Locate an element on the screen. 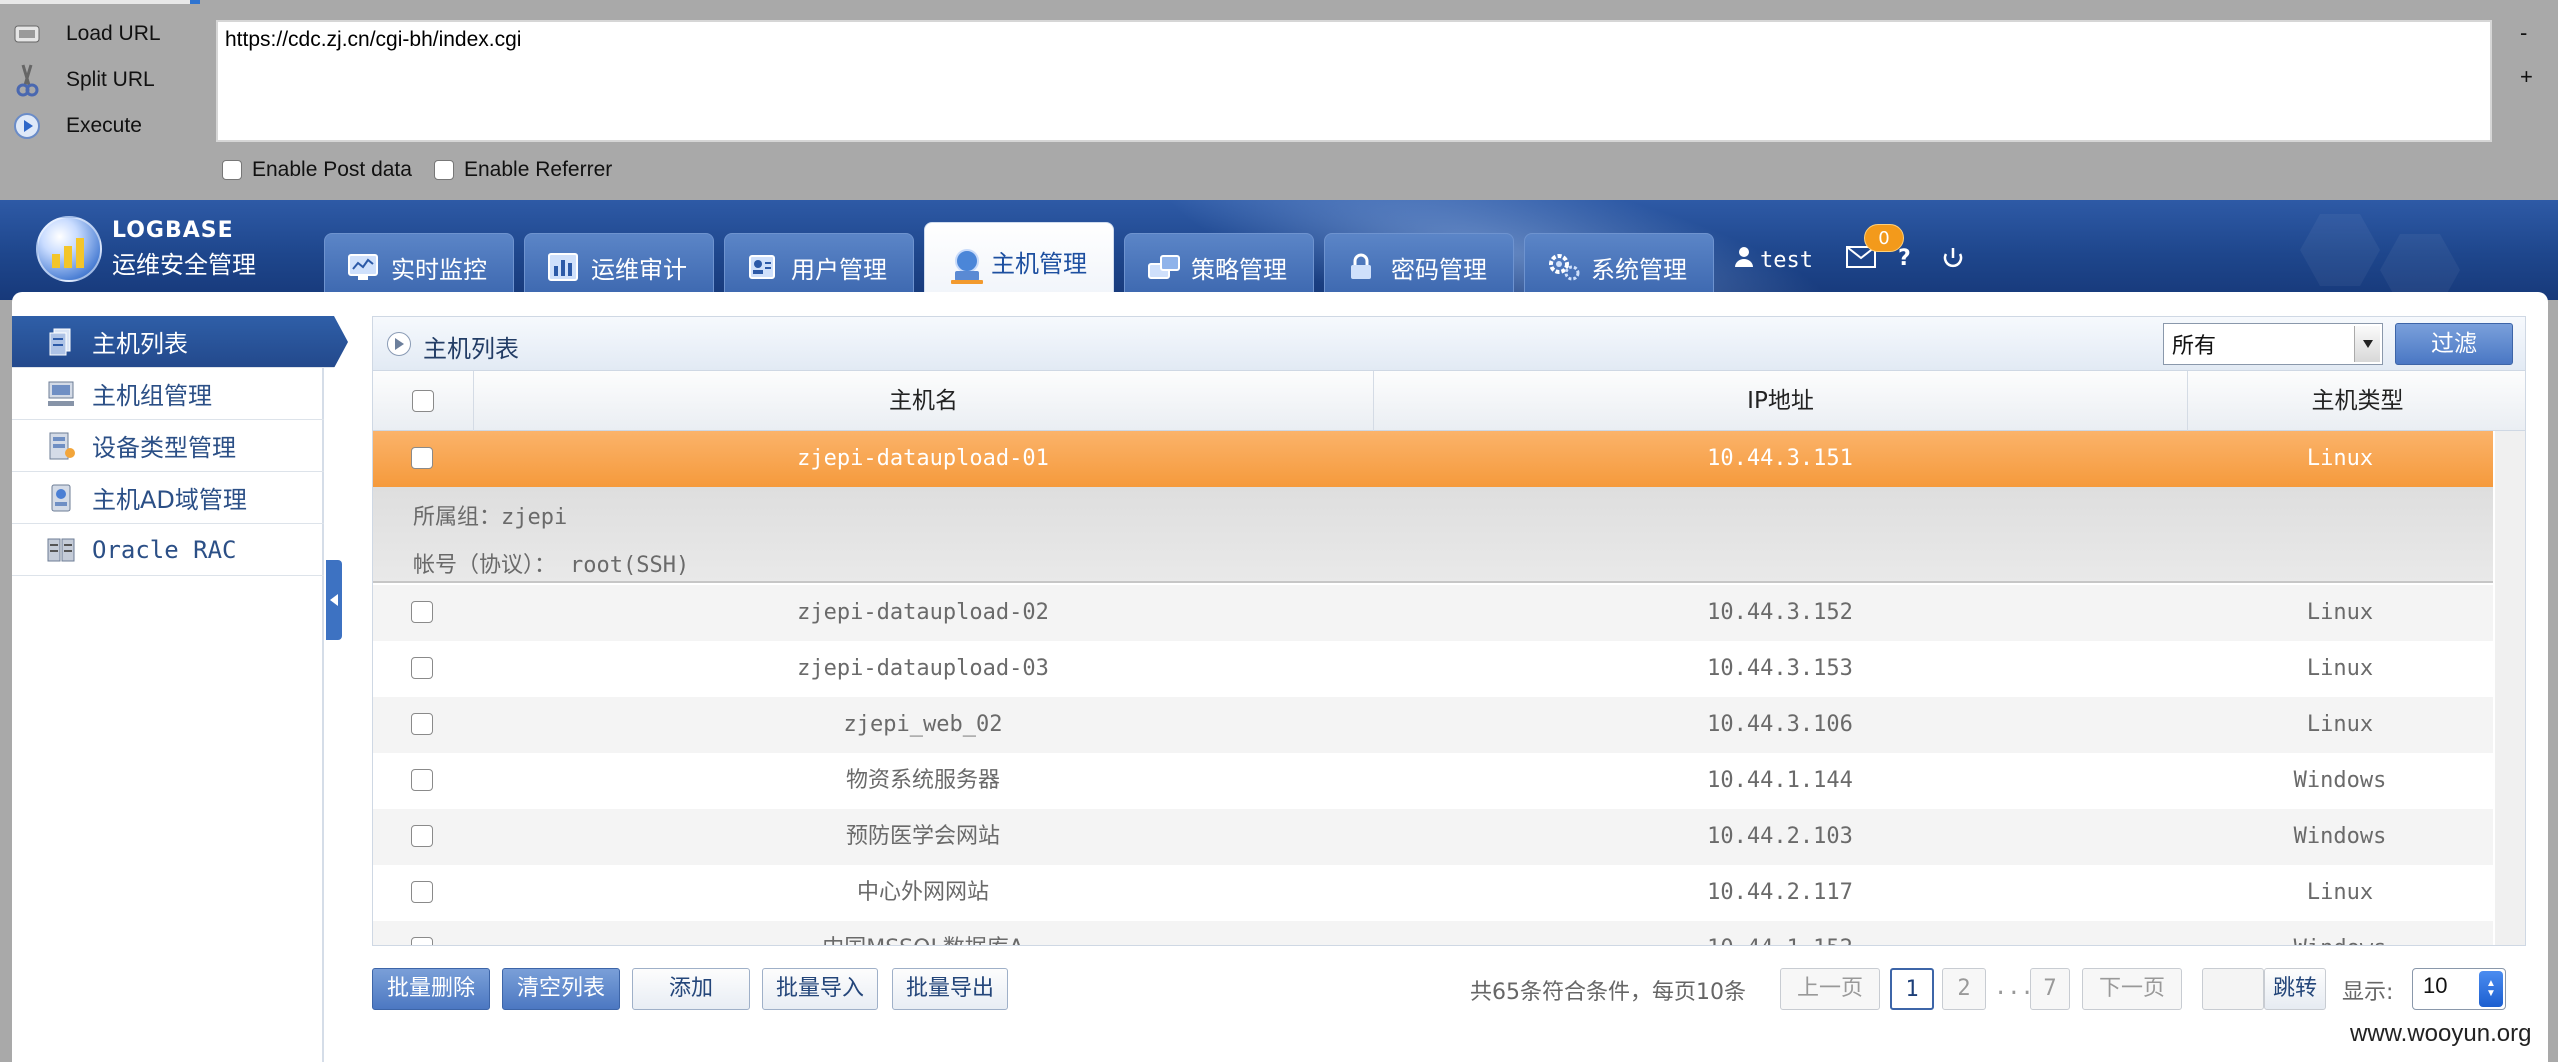  load-url-label: Load URL is located at coordinates (113, 33).